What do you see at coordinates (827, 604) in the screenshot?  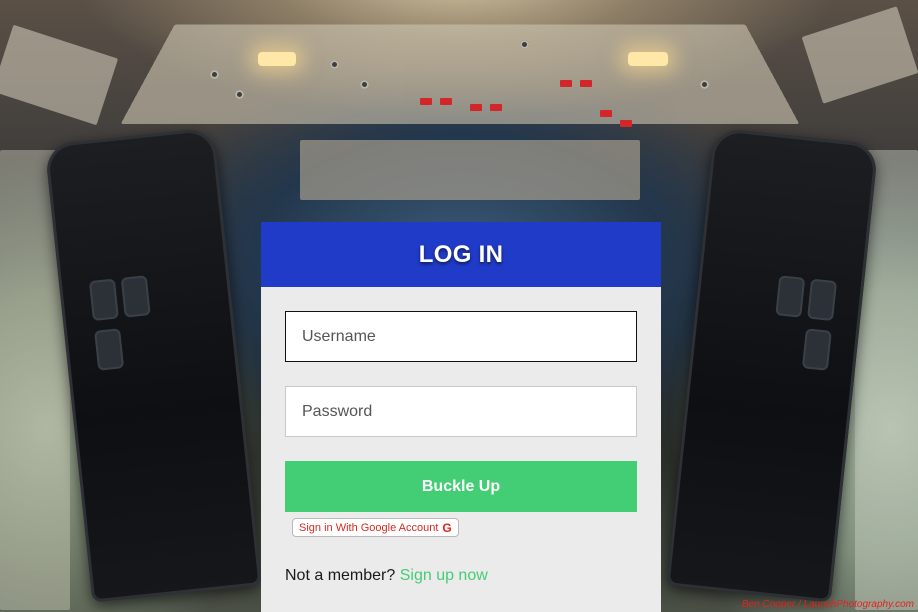 I see `photo-credit: Ben Cooper / LaunchPhotography.com` at bounding box center [827, 604].